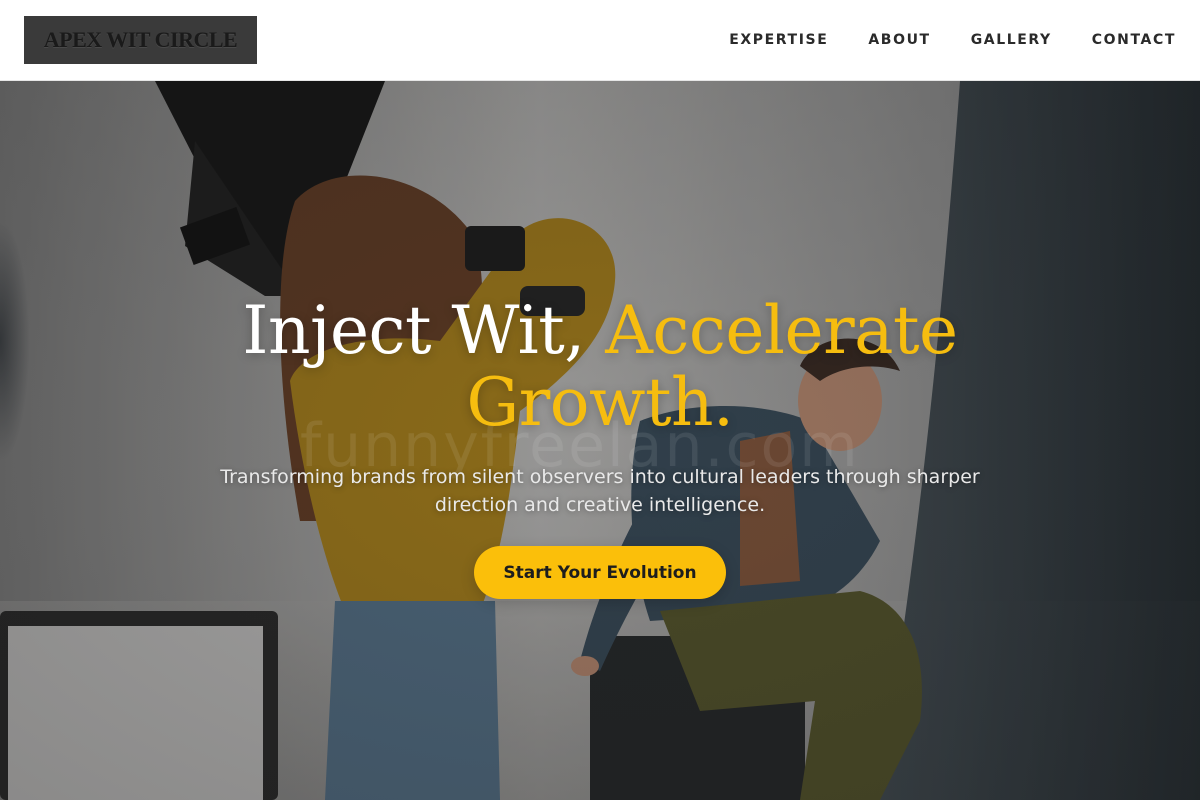 Image resolution: width=1200 pixels, height=800 pixels. I want to click on hero-headline: Inject Wit, Accelerate Growth., so click(600, 367).